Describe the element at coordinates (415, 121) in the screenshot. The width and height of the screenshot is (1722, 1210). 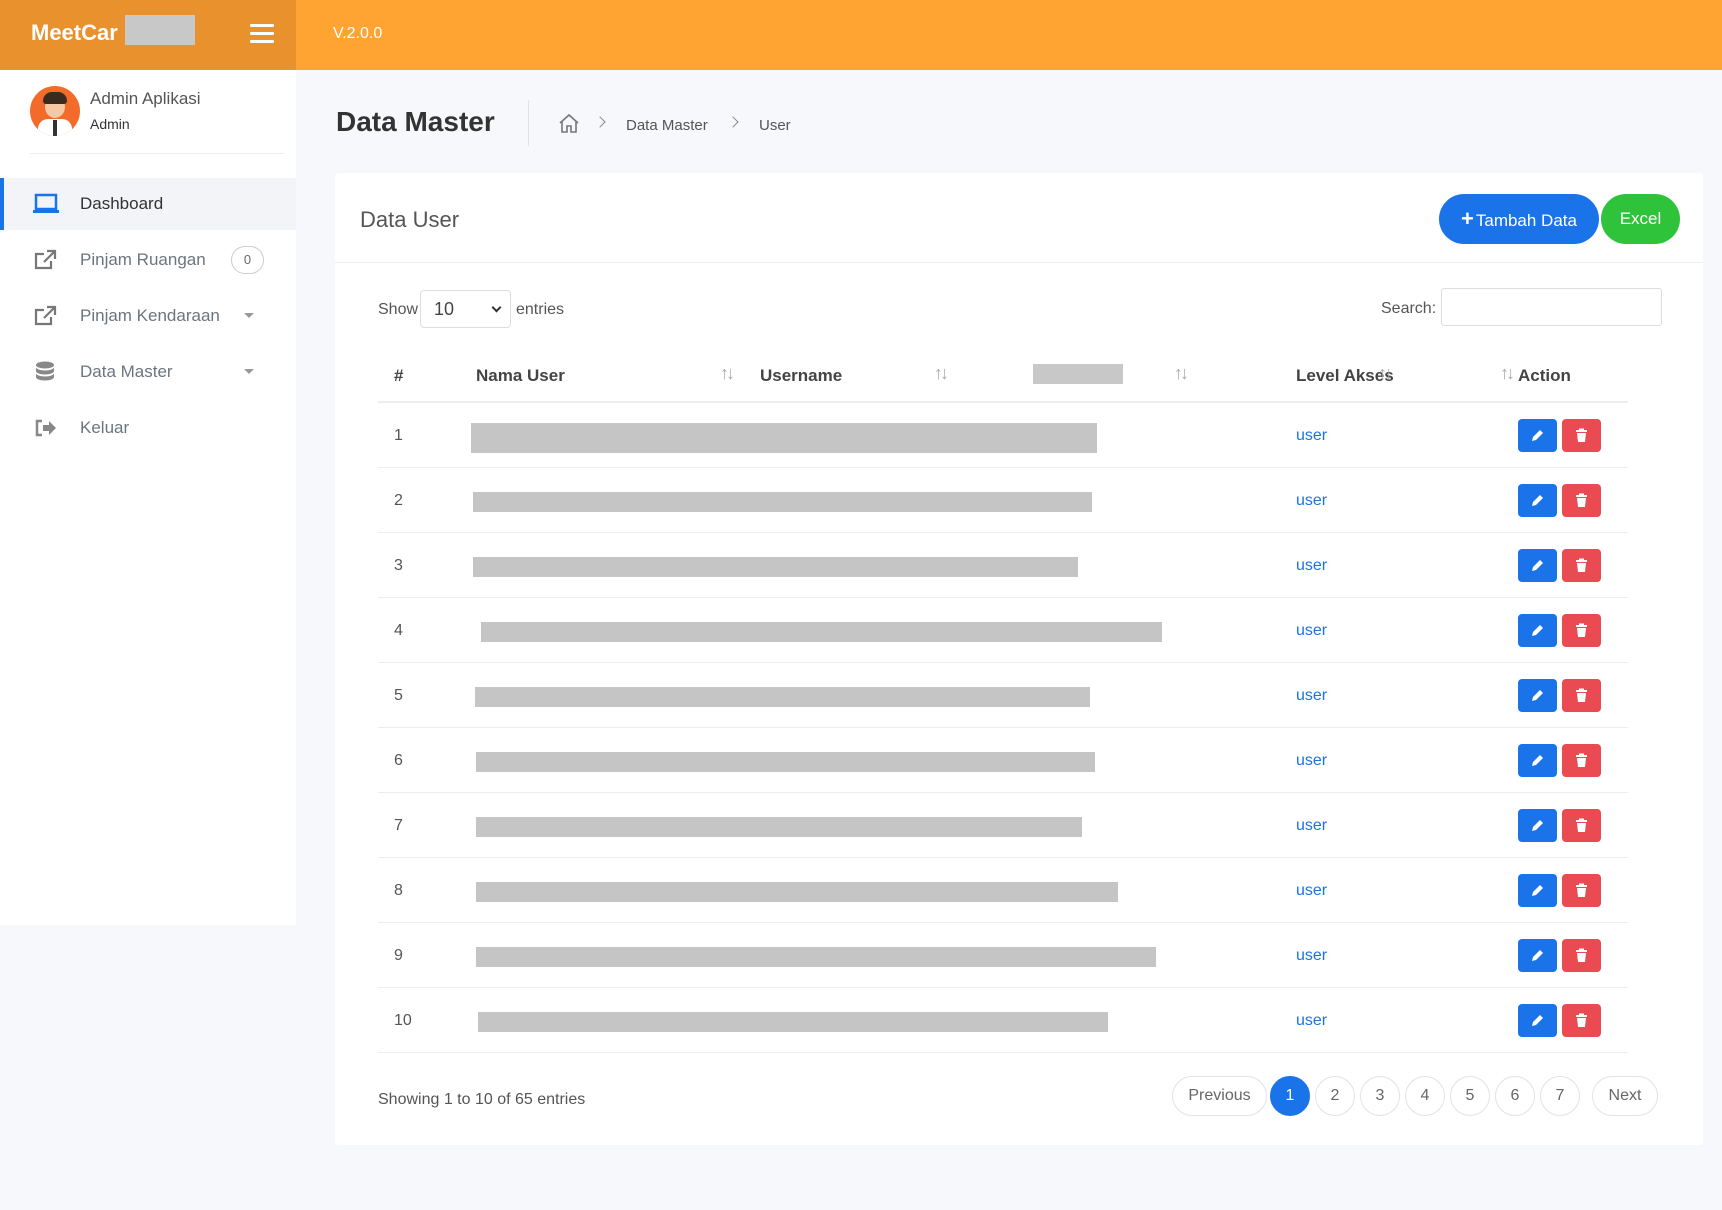
I see `page-title: Data Master` at that location.